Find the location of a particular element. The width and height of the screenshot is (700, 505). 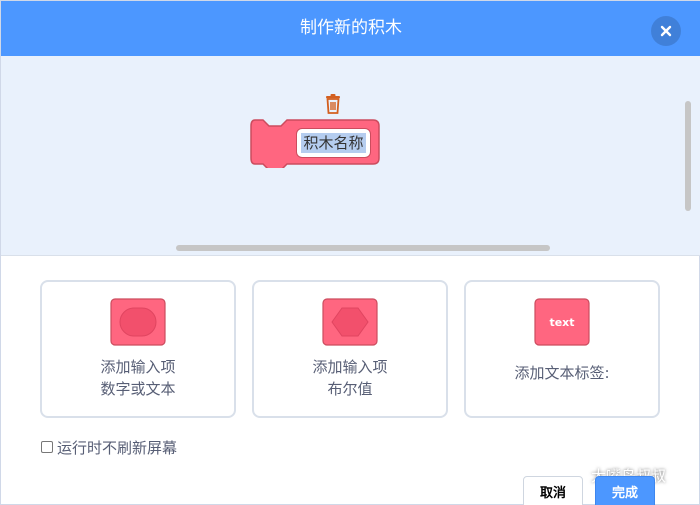

run-without-refresh-option: 运行时不刷新屏幕 is located at coordinates (109, 447).